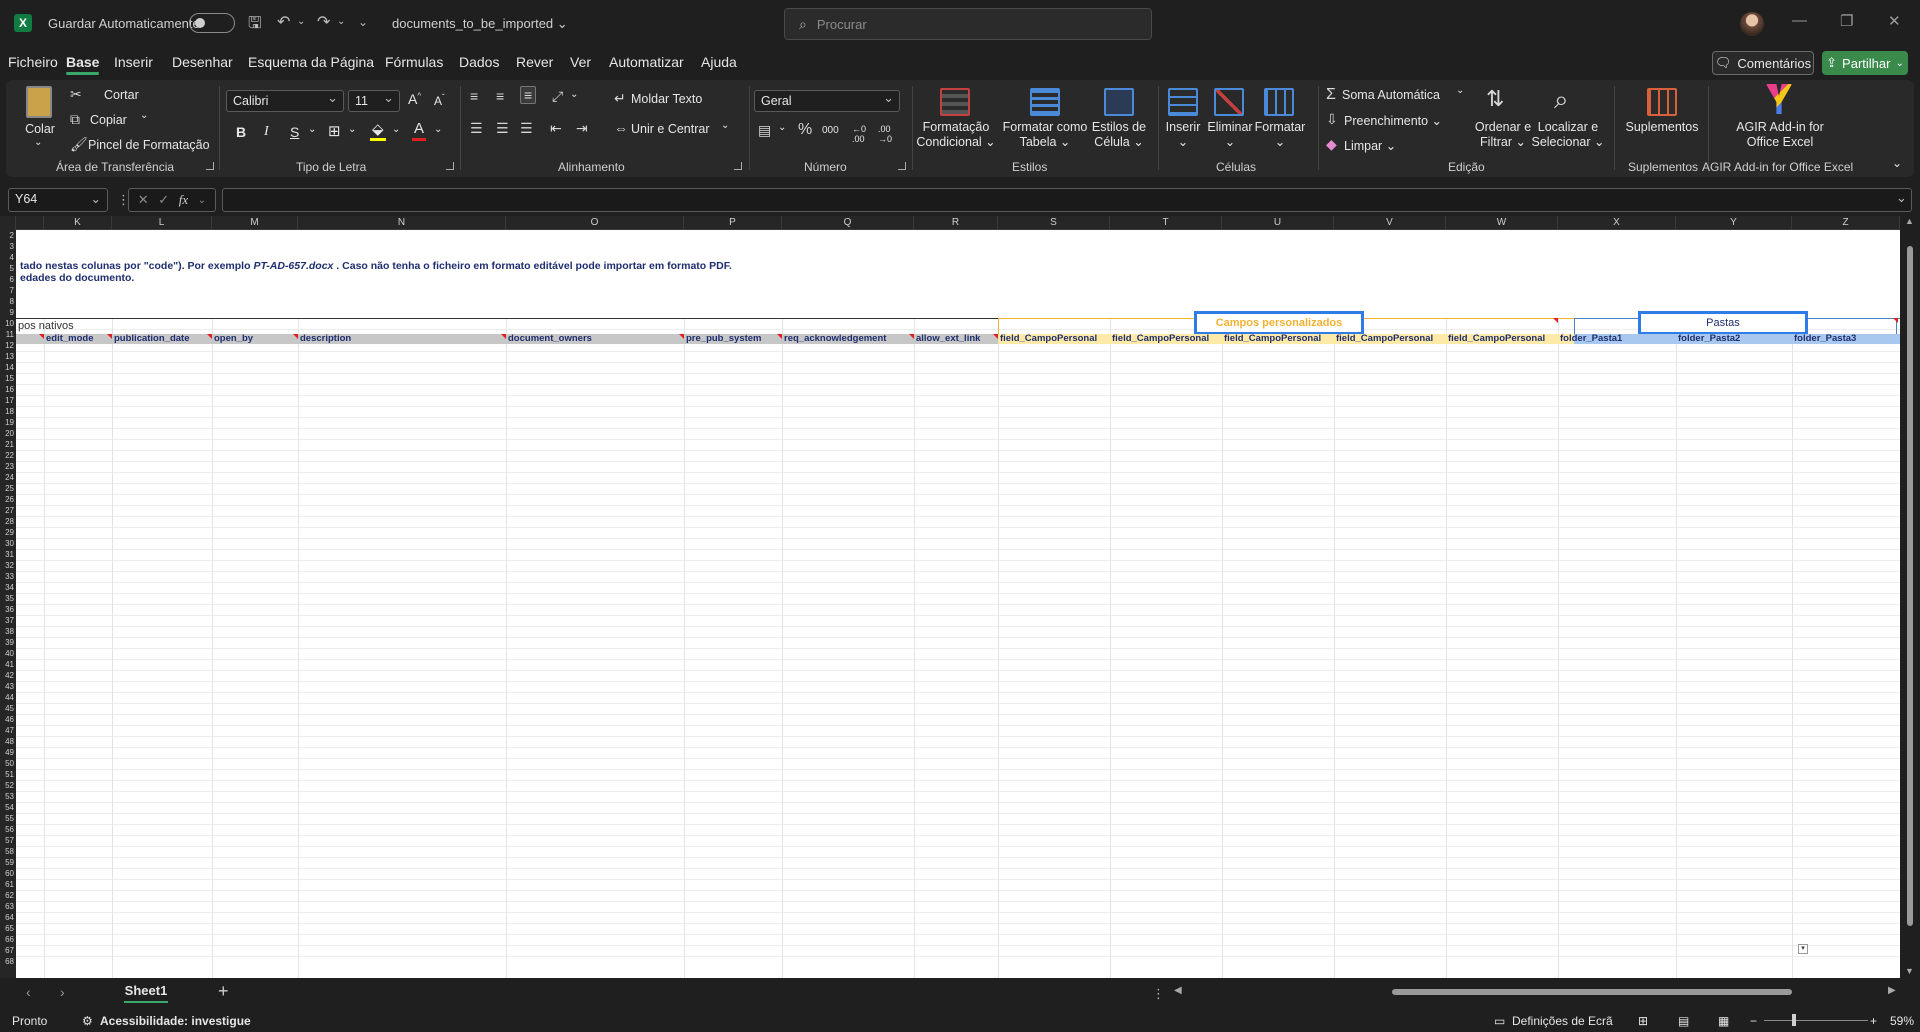 The image size is (1920, 1032). Describe the element at coordinates (311, 62) in the screenshot. I see `tab-esquema-da-pagina: Esquema da Página` at that location.